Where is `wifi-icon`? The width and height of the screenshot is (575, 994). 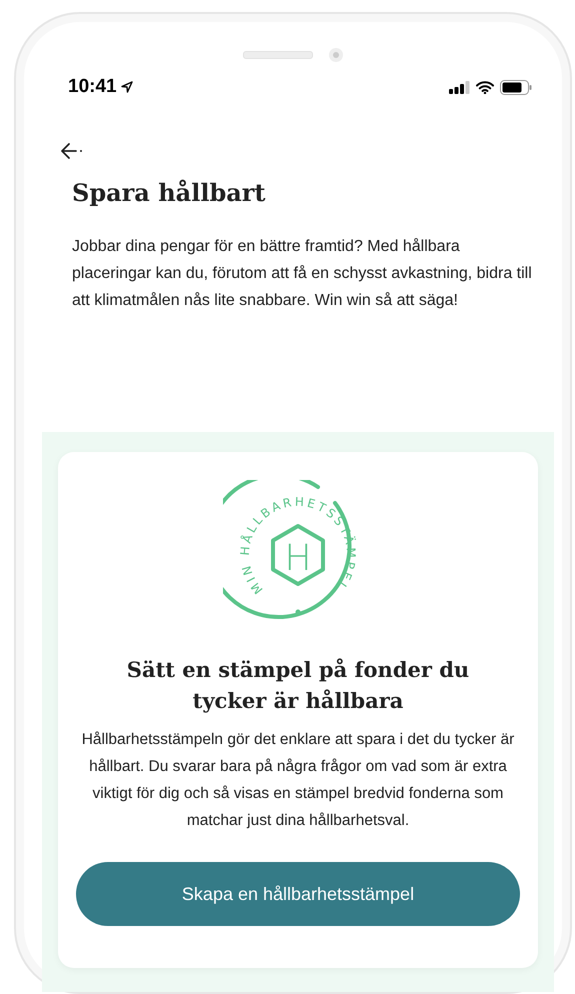 wifi-icon is located at coordinates (485, 87).